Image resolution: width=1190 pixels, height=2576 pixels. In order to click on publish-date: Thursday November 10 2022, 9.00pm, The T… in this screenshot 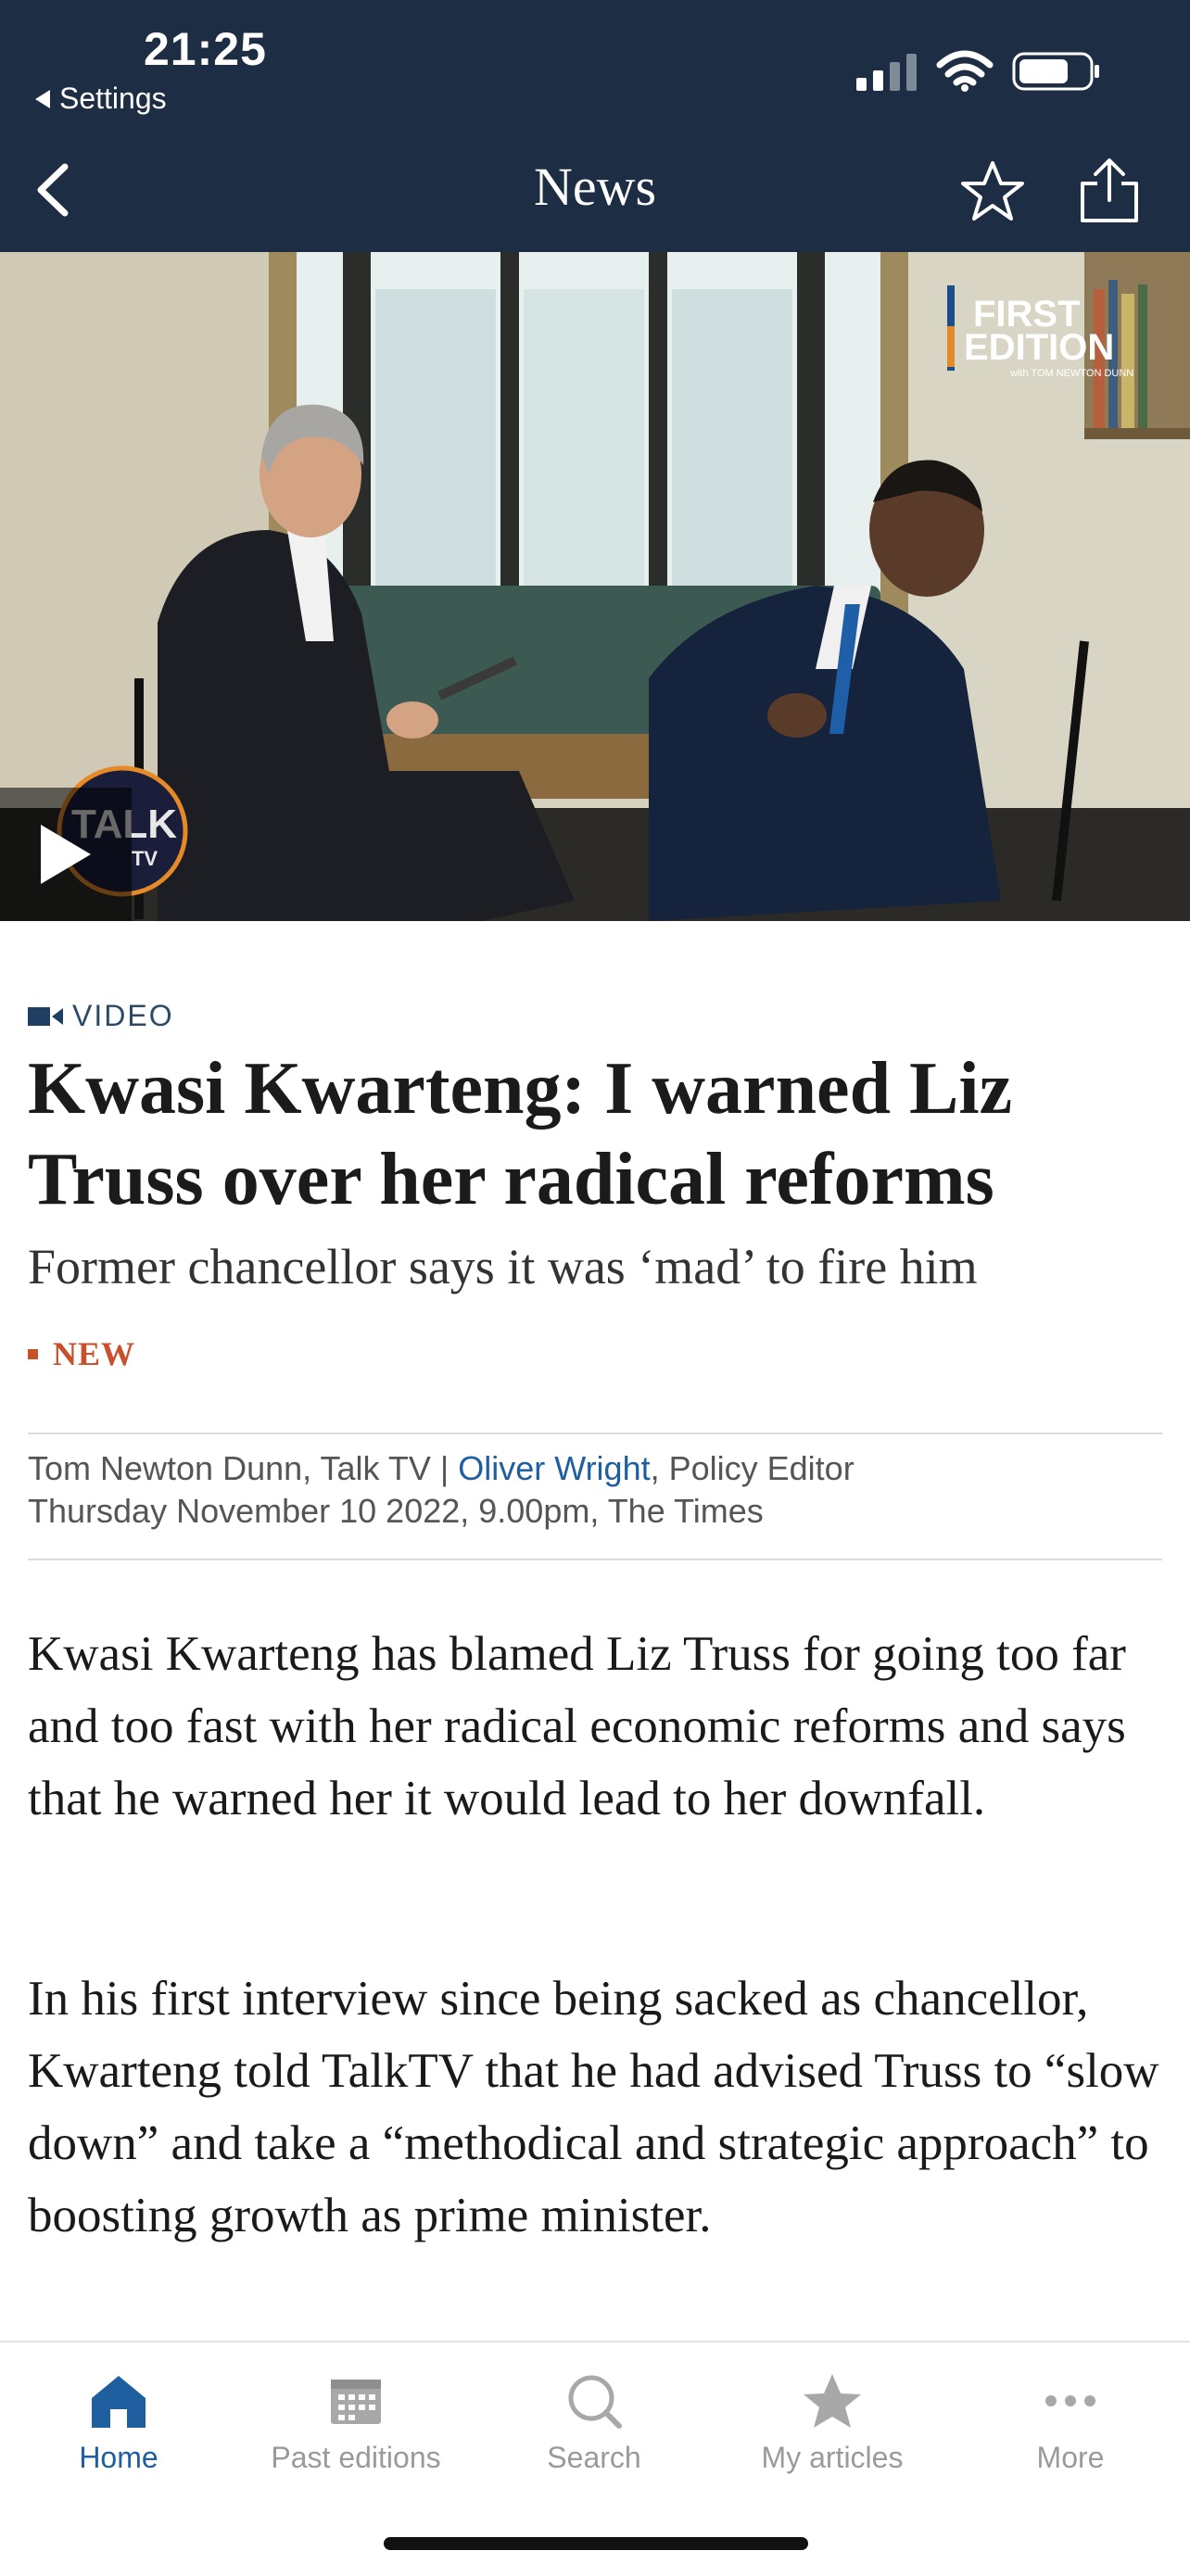, I will do `click(396, 1511)`.